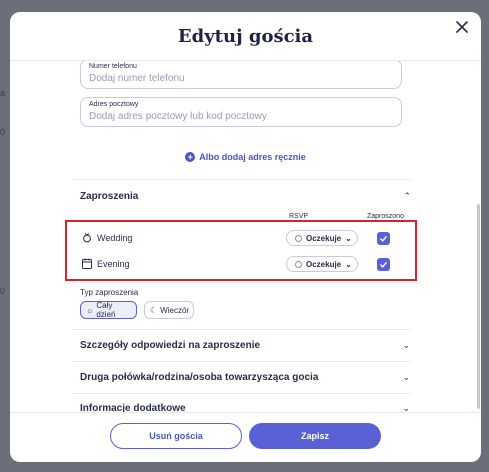  Describe the element at coordinates (315, 436) in the screenshot. I see `save-button: Zapisz` at that location.